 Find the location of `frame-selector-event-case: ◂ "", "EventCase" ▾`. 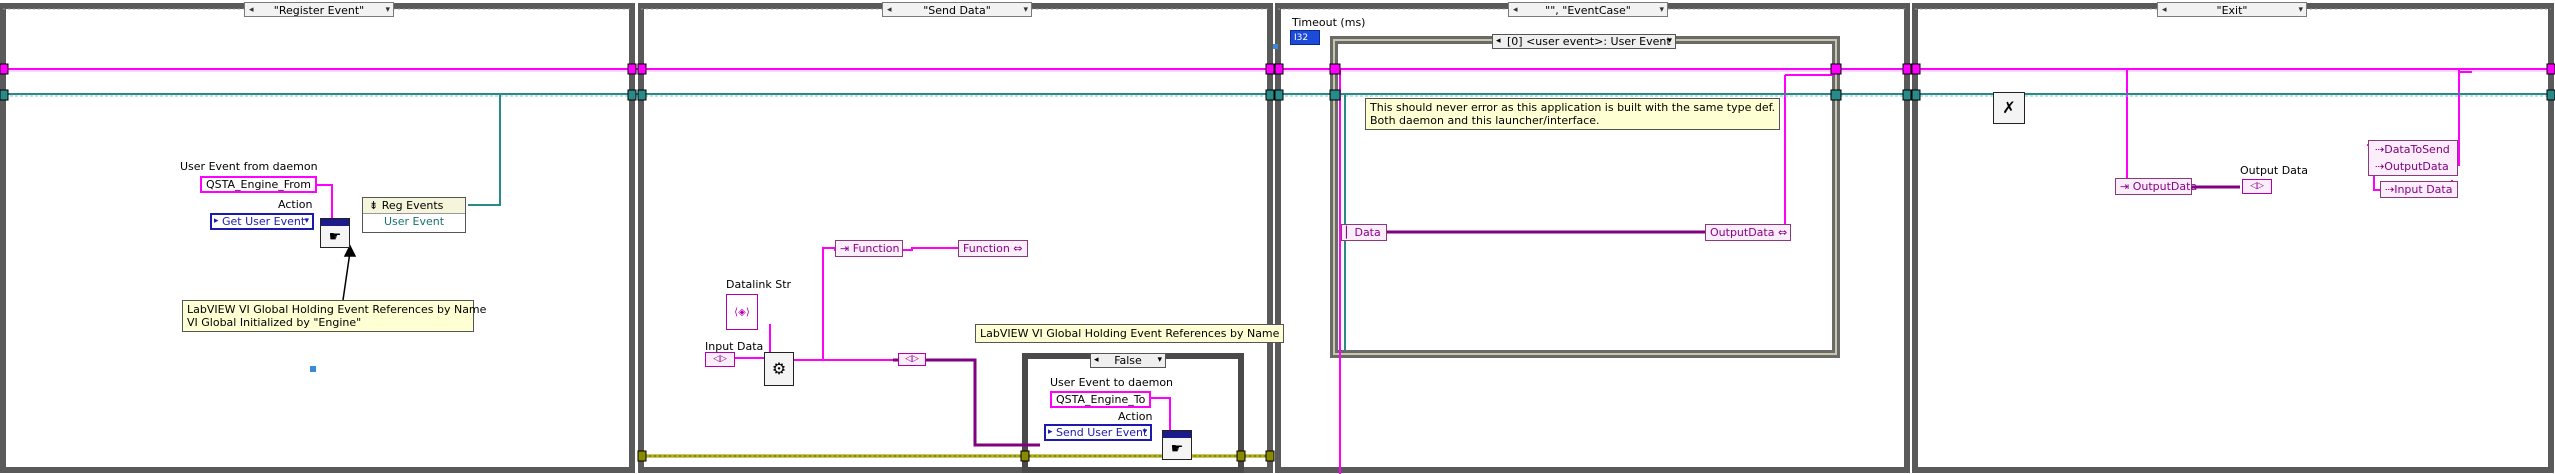

frame-selector-event-case: ◂ "", "EventCase" ▾ is located at coordinates (1588, 9).